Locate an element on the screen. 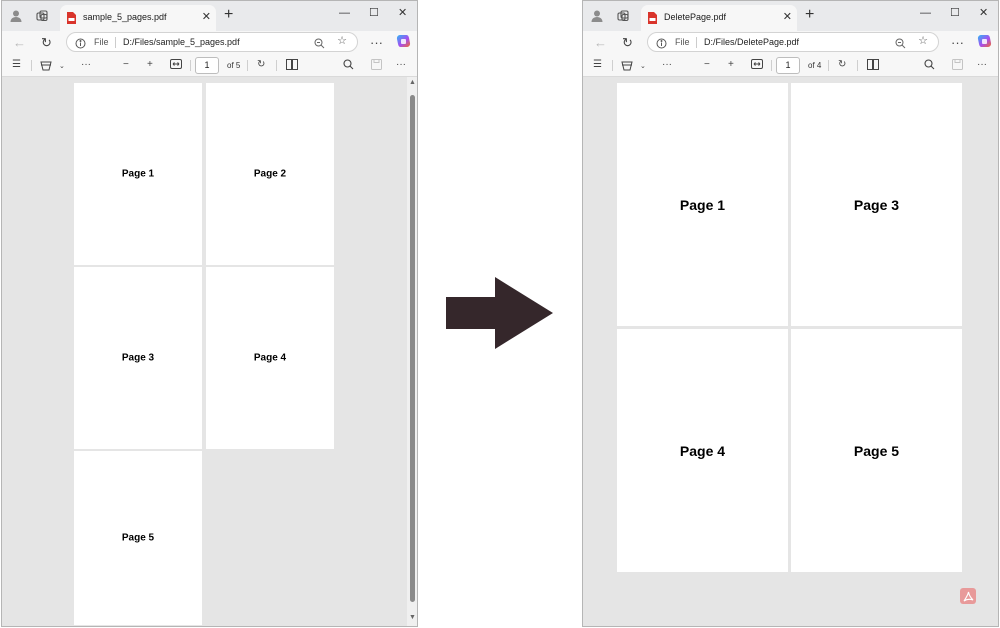  scrollbar-thumb is located at coordinates (412, 348).